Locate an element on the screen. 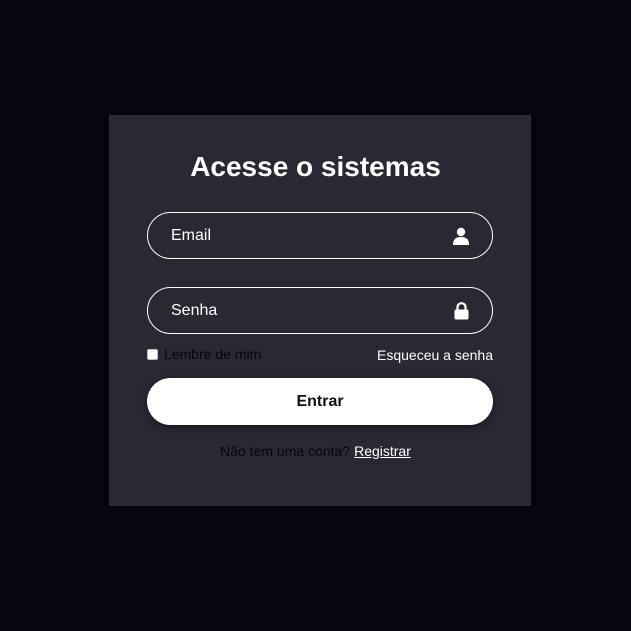  login-button: Entrar is located at coordinates (320, 401).